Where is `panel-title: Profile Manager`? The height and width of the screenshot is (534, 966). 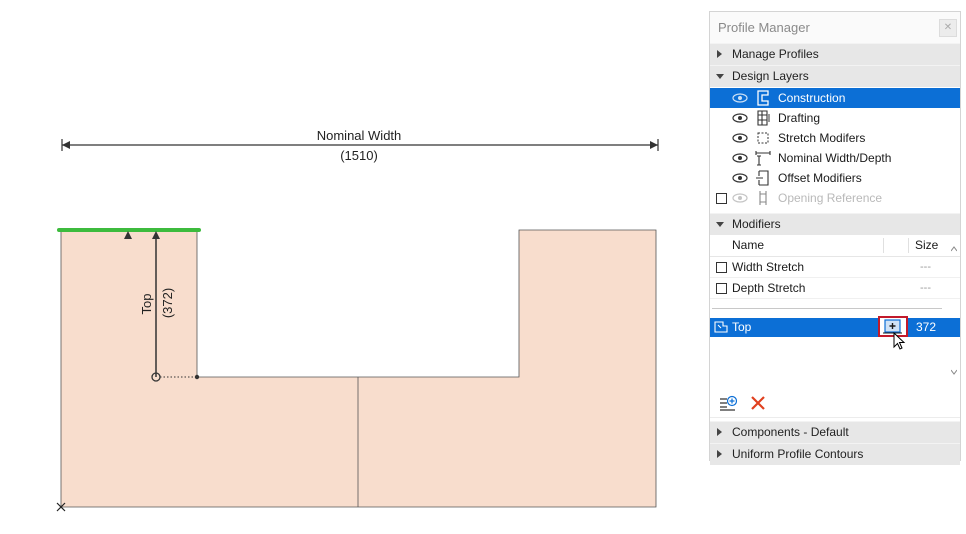 panel-title: Profile Manager is located at coordinates (764, 27).